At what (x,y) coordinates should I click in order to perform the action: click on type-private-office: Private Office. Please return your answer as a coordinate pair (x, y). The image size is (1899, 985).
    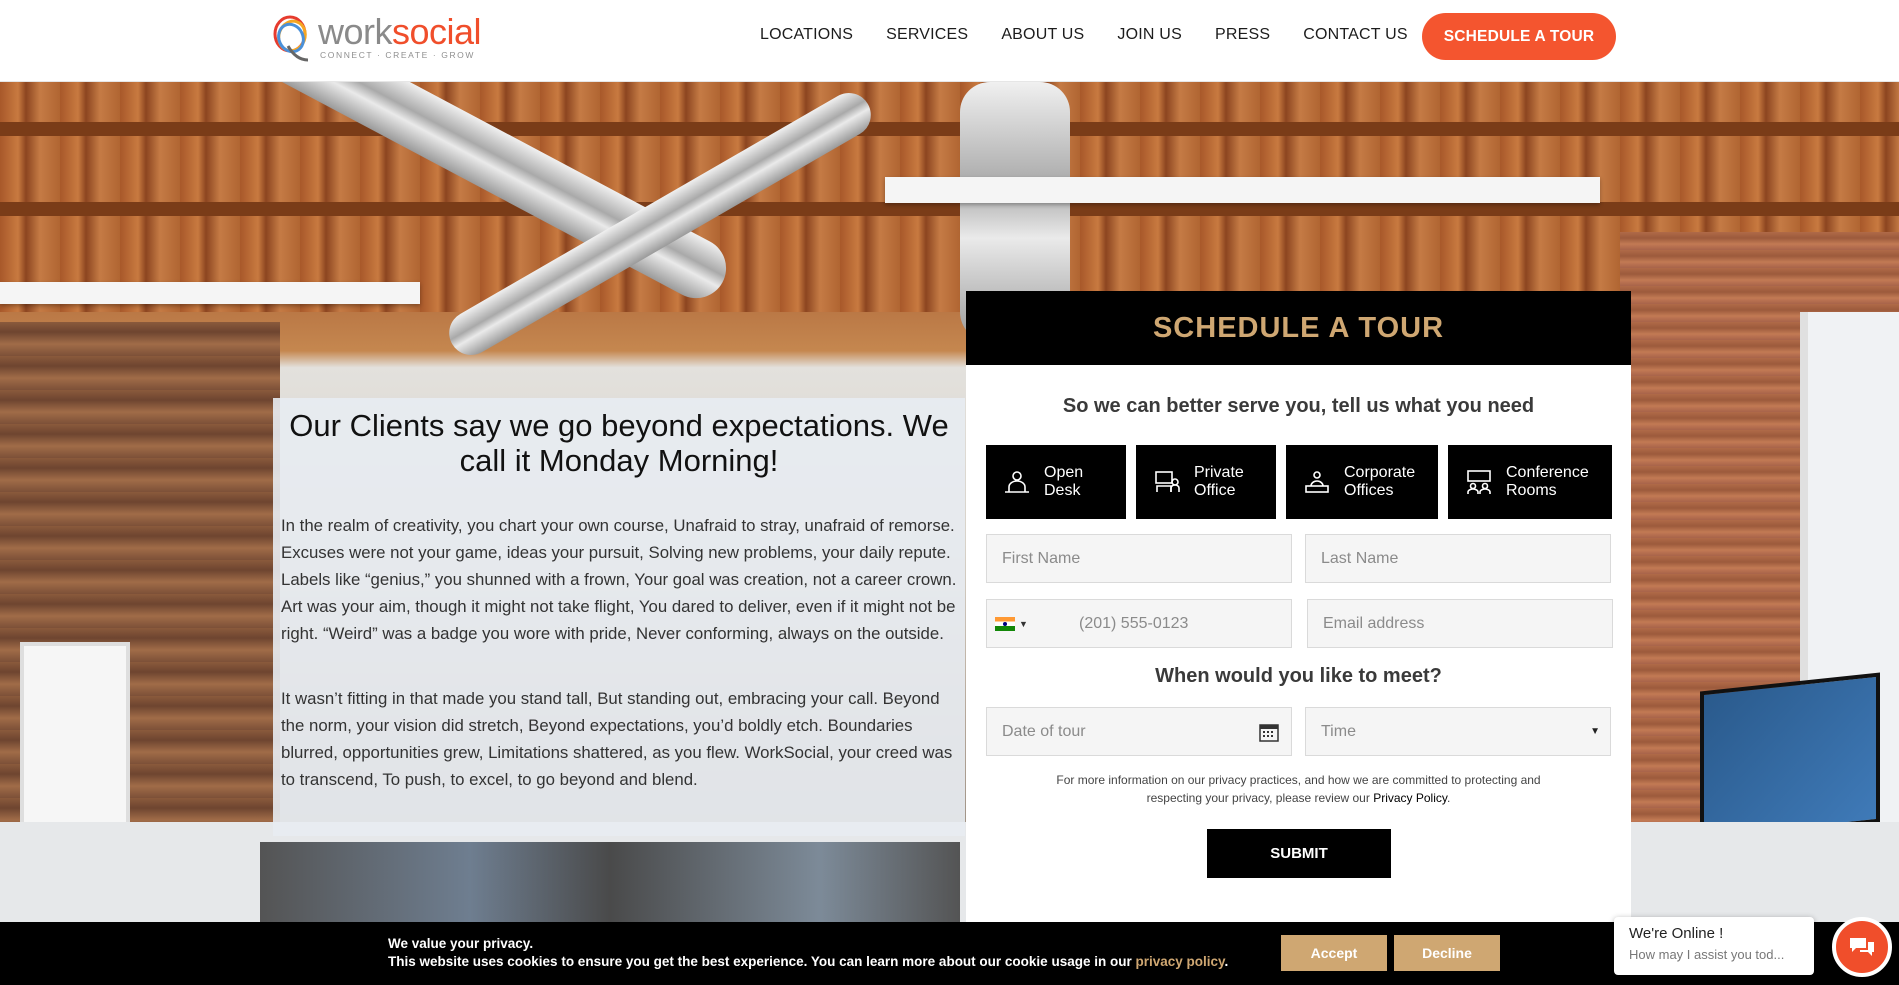
    Looking at the image, I should click on (1206, 482).